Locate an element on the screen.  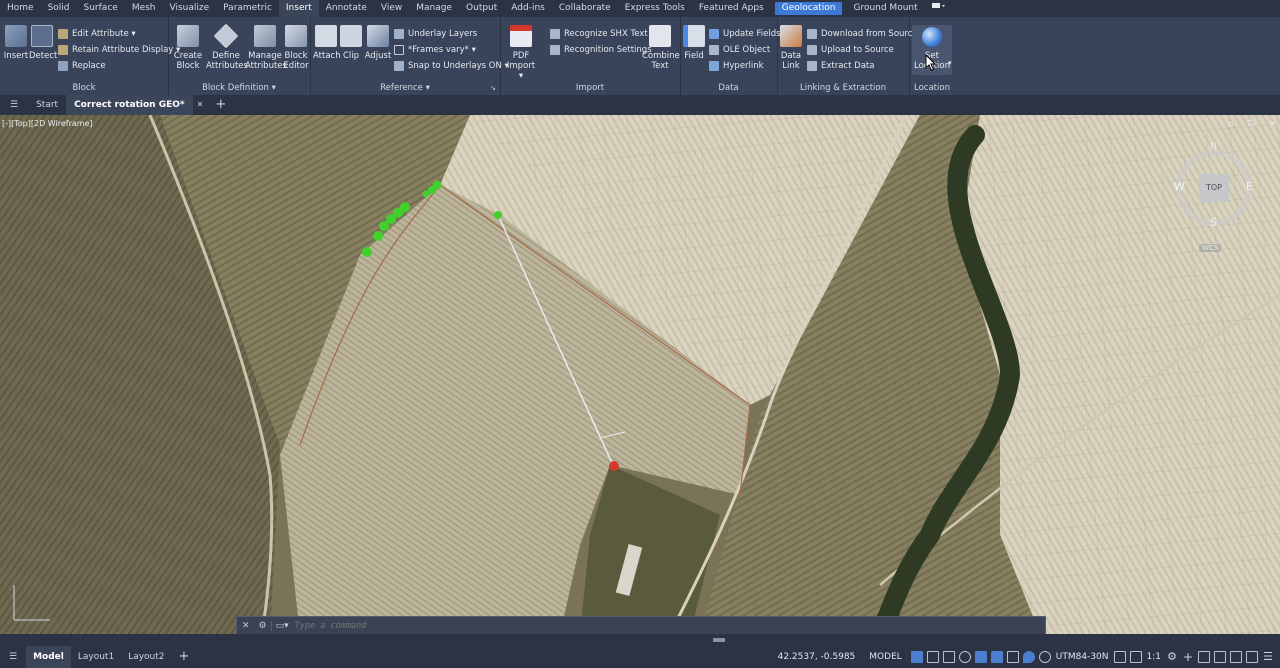
workspace-gear-icon: ⚙ is located at coordinates (1172, 657).